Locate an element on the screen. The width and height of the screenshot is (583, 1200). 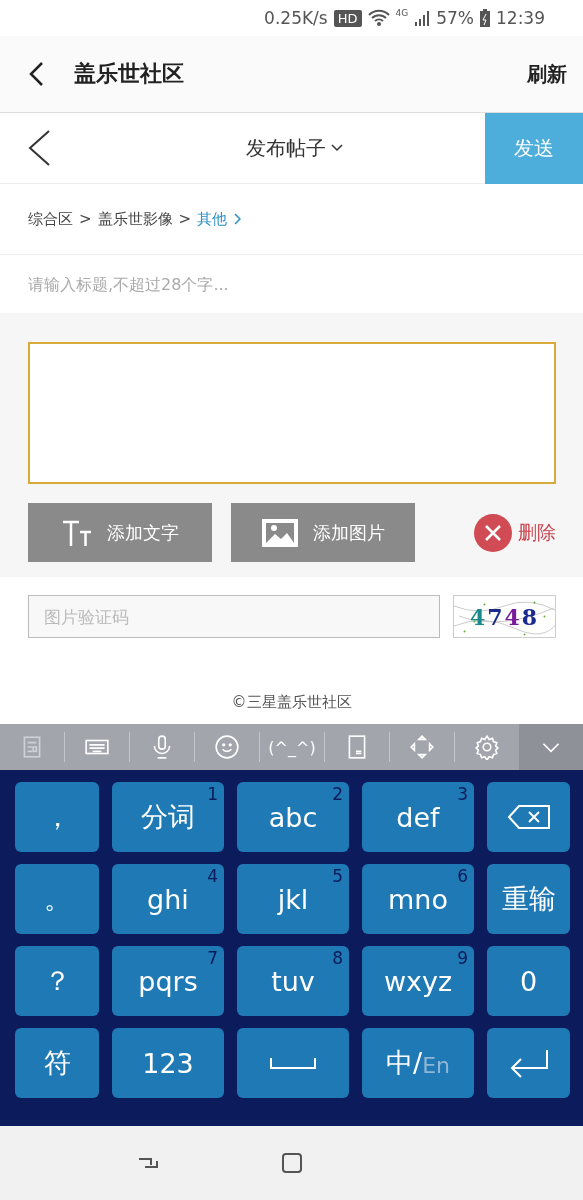
backspace-icon is located at coordinates (528, 817).